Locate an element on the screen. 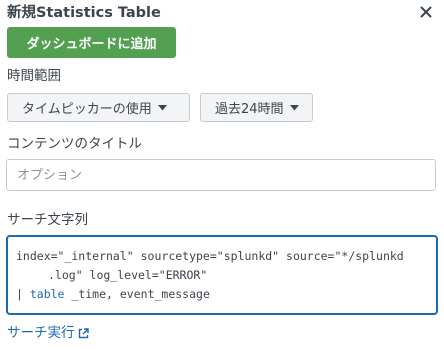 The height and width of the screenshot is (350, 444). add-to-dashboard-button: ダッシュボードに追加 is located at coordinates (91, 42).